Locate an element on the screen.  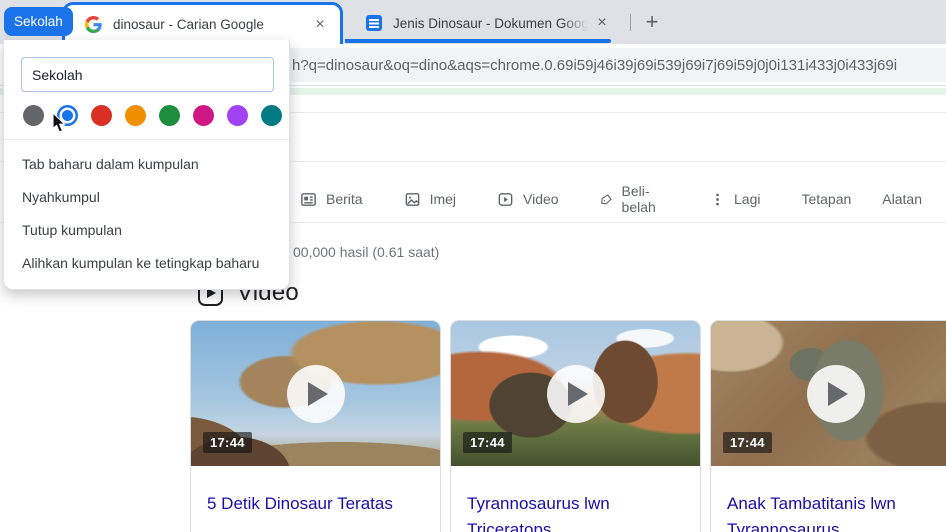
nav-label: Lagi is located at coordinates (747, 199).